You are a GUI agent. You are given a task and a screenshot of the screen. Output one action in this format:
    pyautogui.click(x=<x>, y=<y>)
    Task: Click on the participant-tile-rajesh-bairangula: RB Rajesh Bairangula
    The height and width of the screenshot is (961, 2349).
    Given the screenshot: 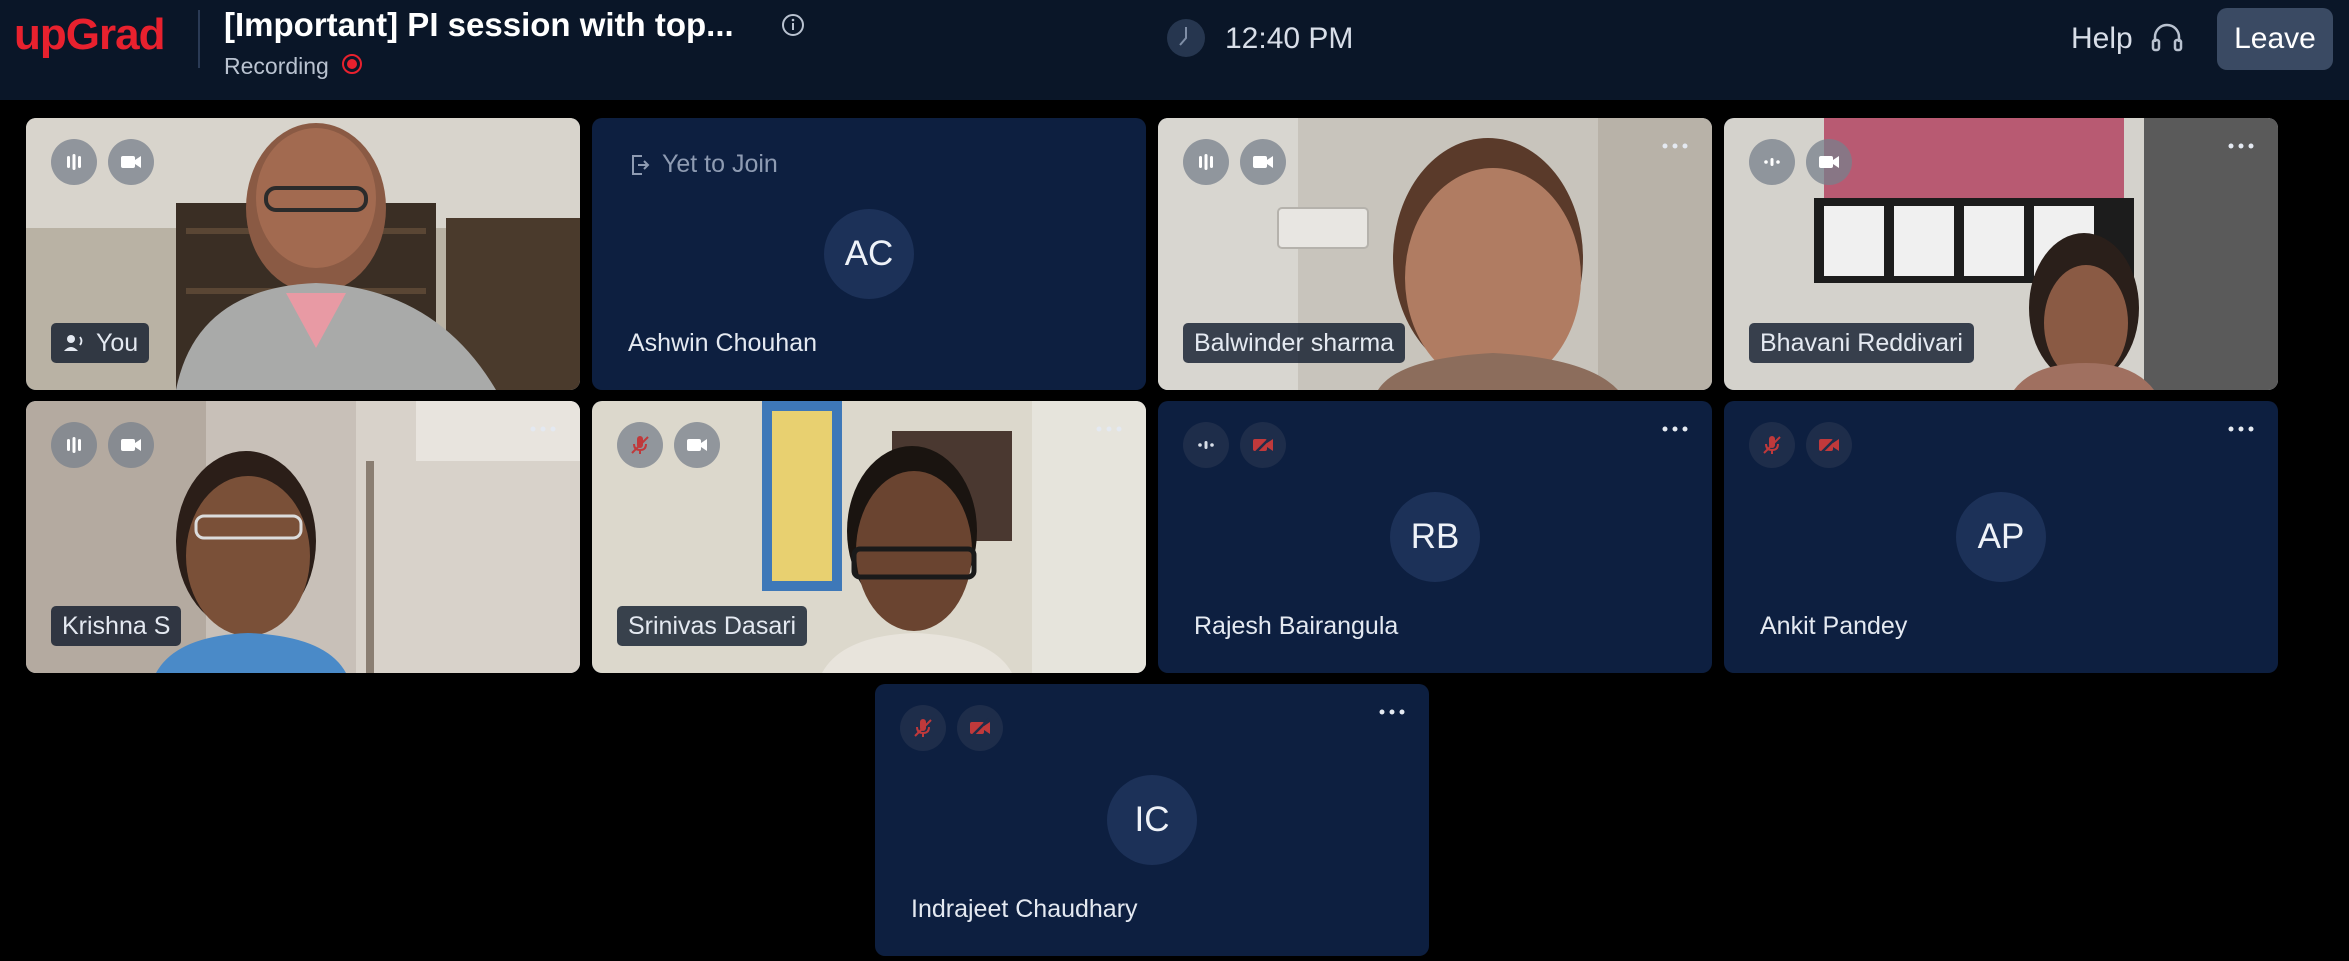 What is the action you would take?
    pyautogui.click(x=1435, y=537)
    